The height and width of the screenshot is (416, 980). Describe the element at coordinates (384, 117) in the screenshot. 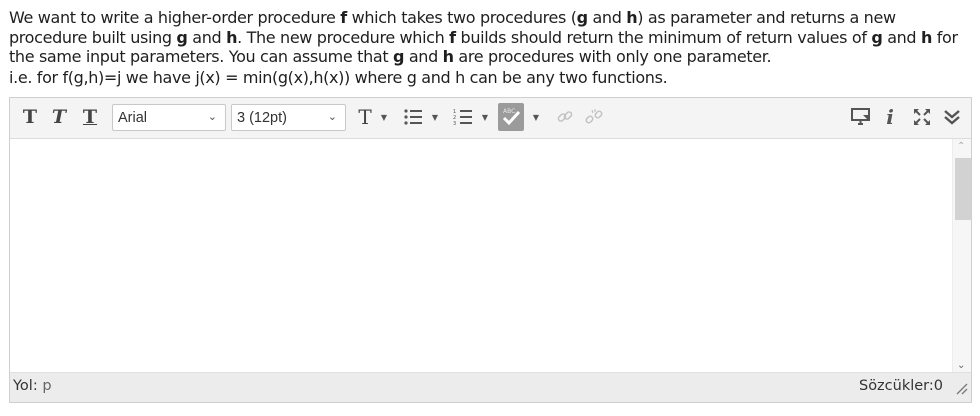

I see `font-color-dropdown-icon: ▼` at that location.